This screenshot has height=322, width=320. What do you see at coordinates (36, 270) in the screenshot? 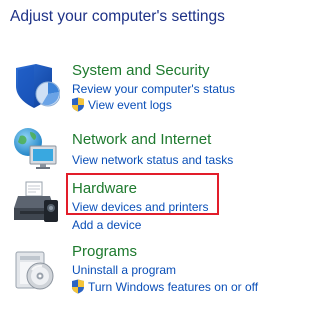
I see `programs-disc-icon` at bounding box center [36, 270].